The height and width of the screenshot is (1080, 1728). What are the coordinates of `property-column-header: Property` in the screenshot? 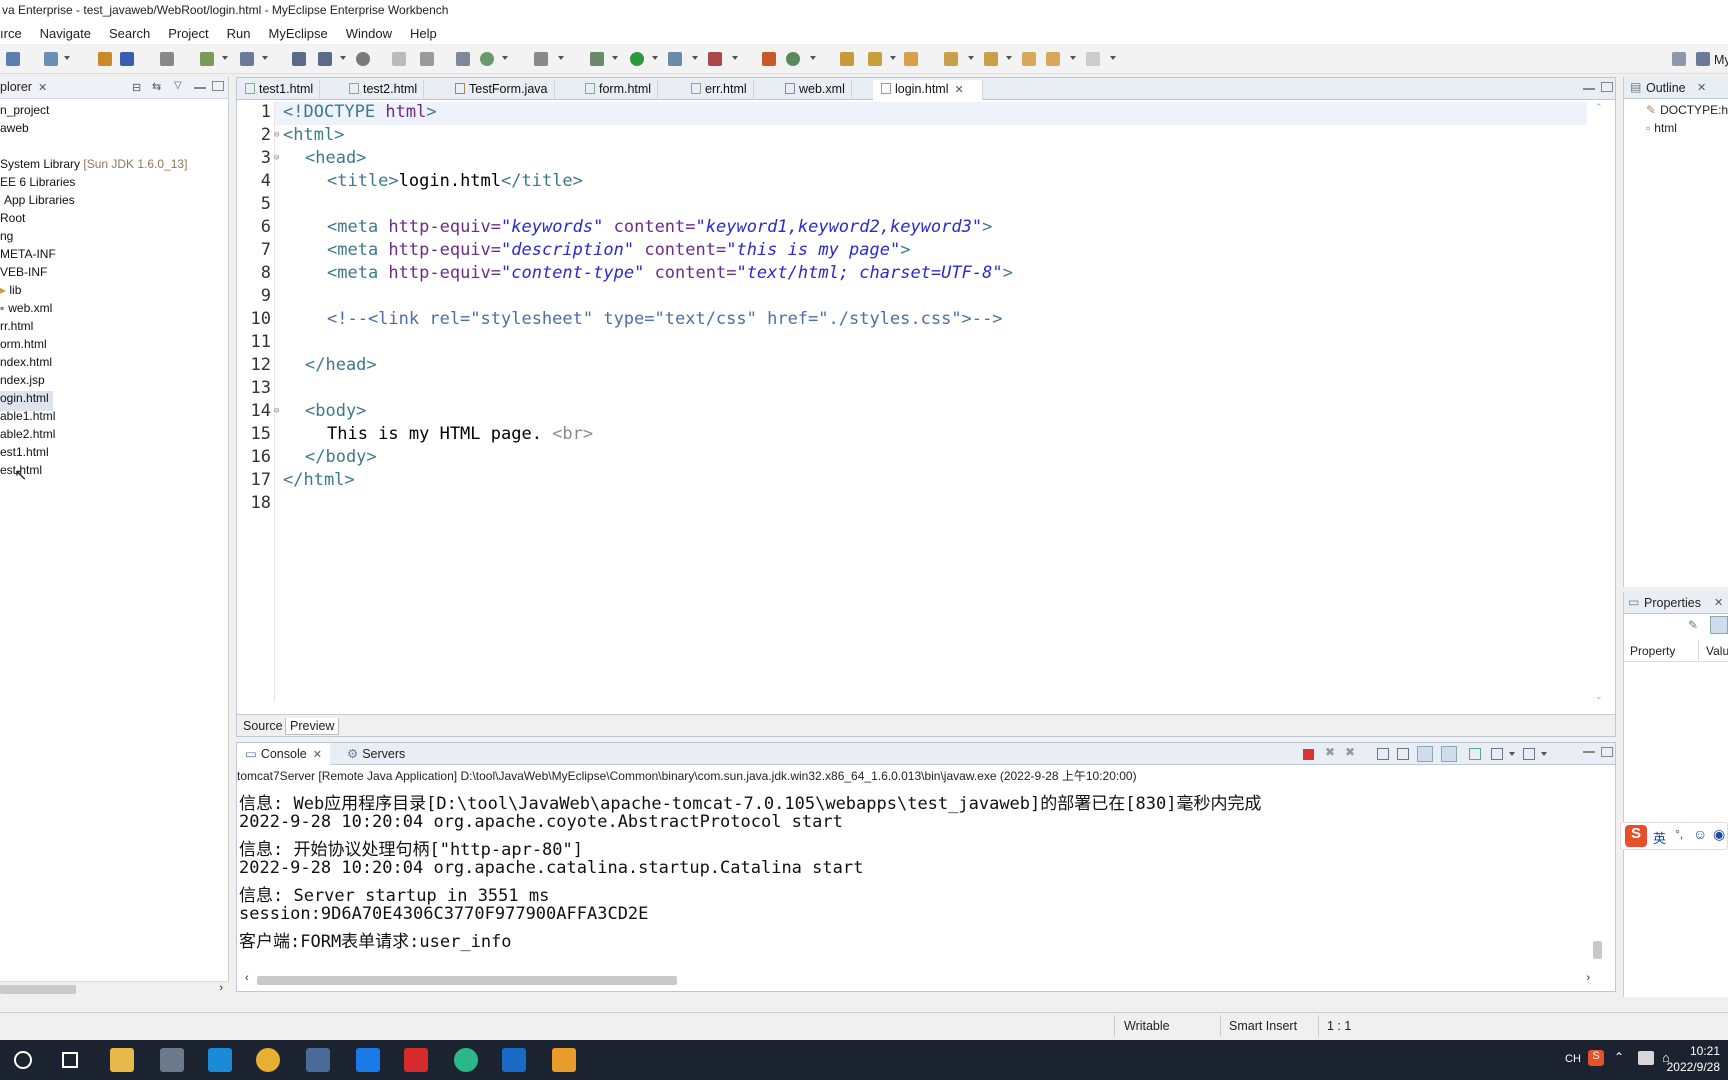 It's located at (1652, 651).